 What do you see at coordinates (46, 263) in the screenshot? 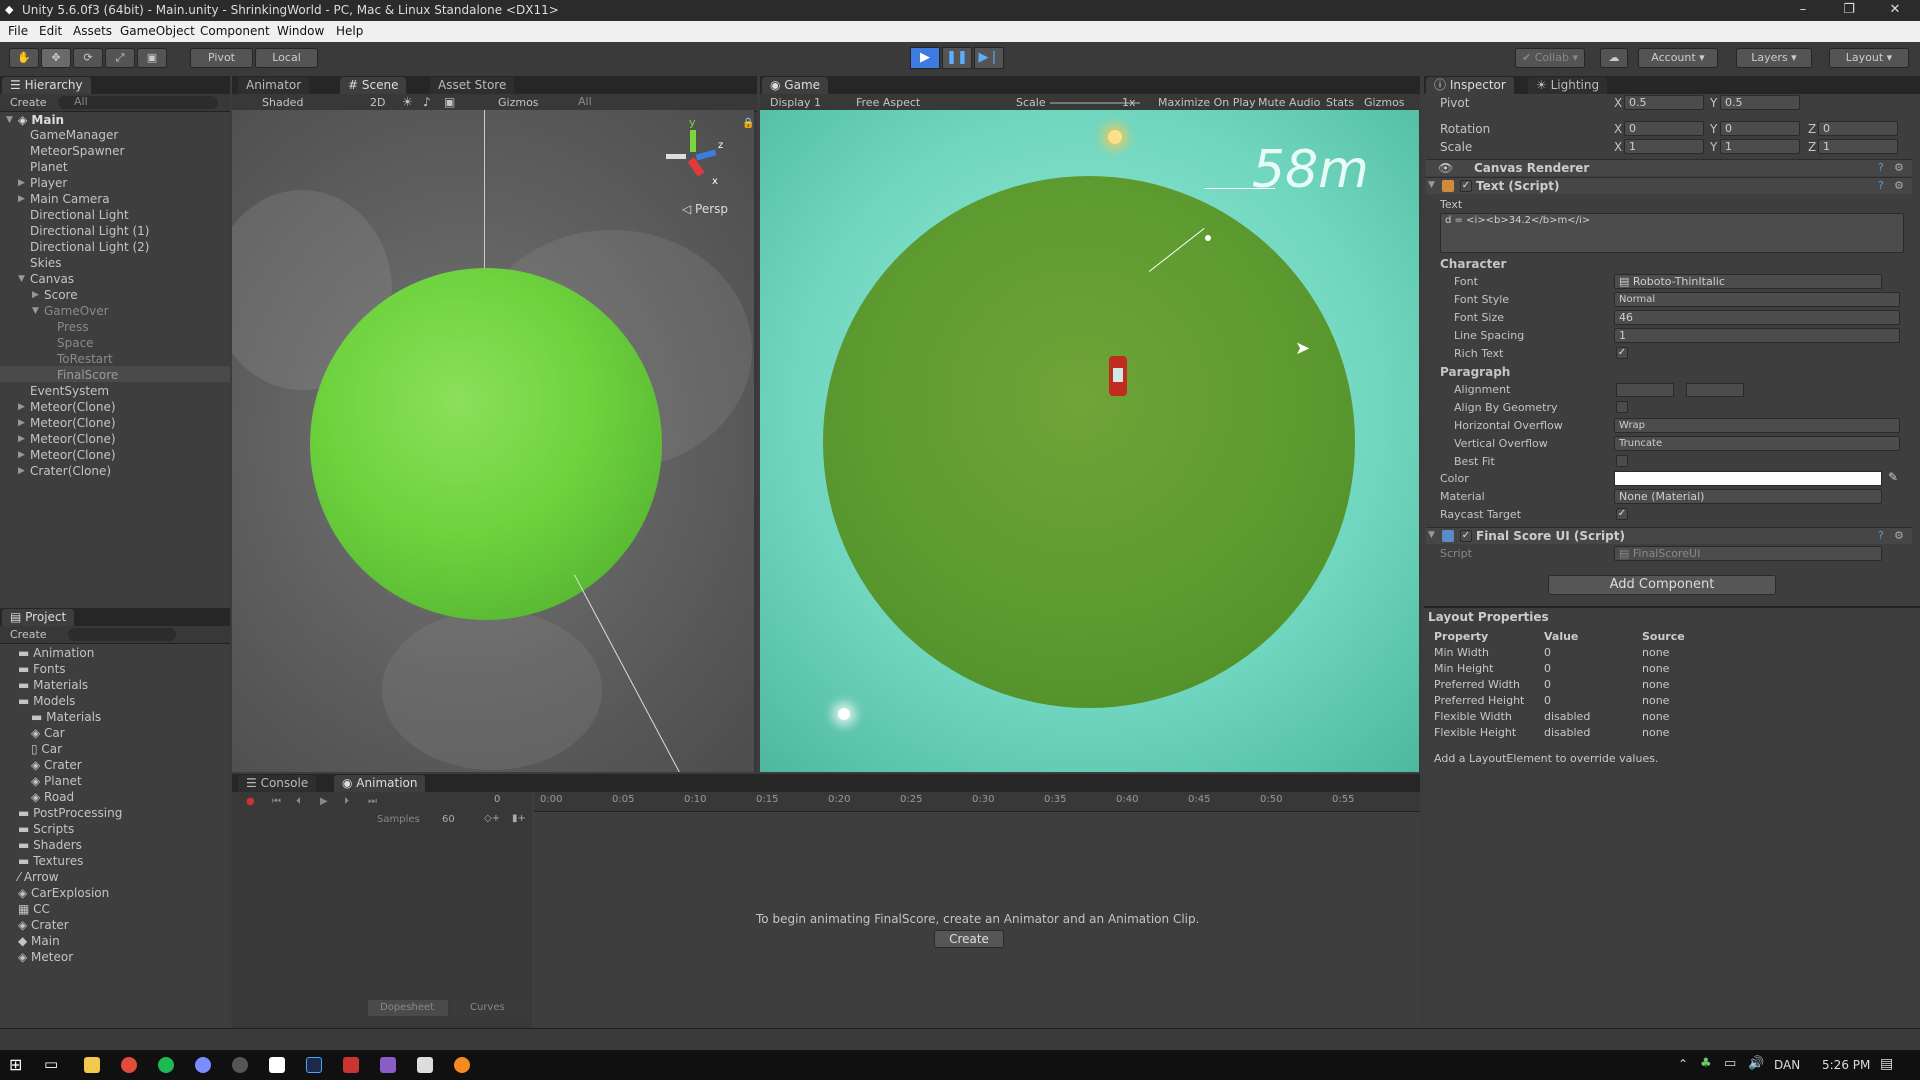
I see `hier-item: Skies` at bounding box center [46, 263].